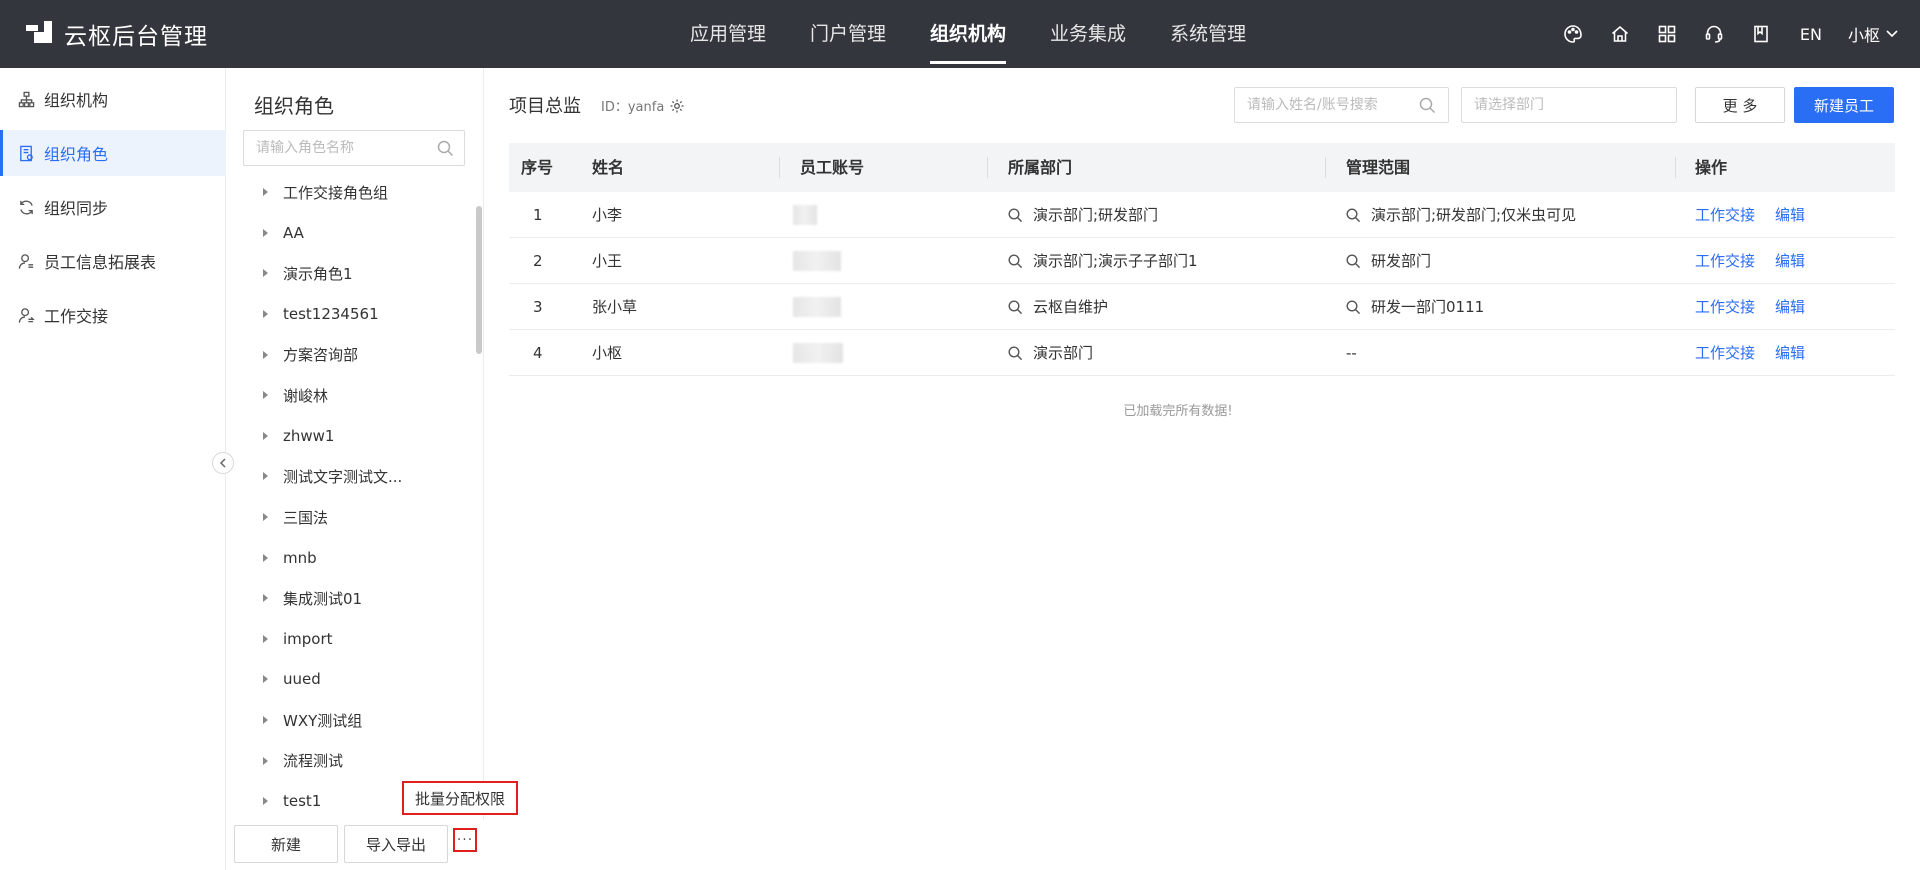  I want to click on row-scope: 研发一部门0111, so click(1415, 307).